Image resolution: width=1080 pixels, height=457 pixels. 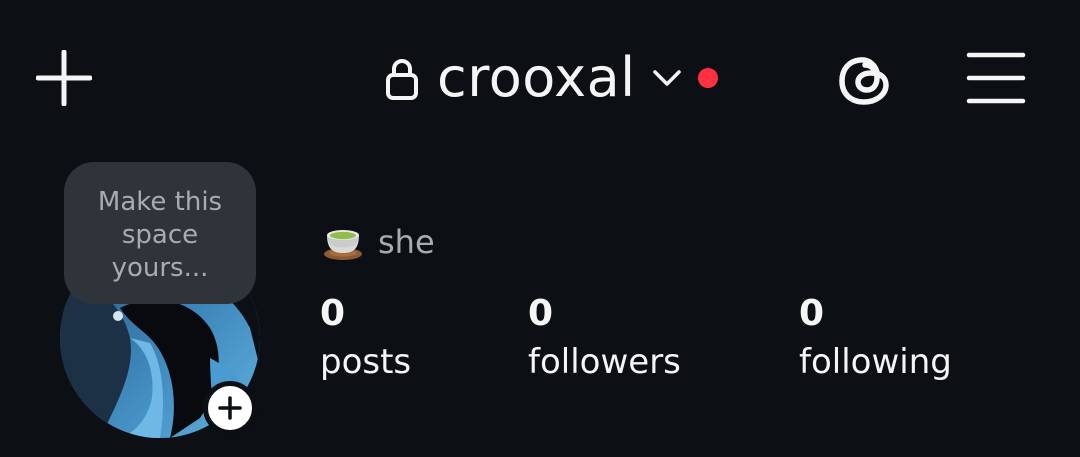 What do you see at coordinates (812, 313) in the screenshot?
I see `following-count: 0` at bounding box center [812, 313].